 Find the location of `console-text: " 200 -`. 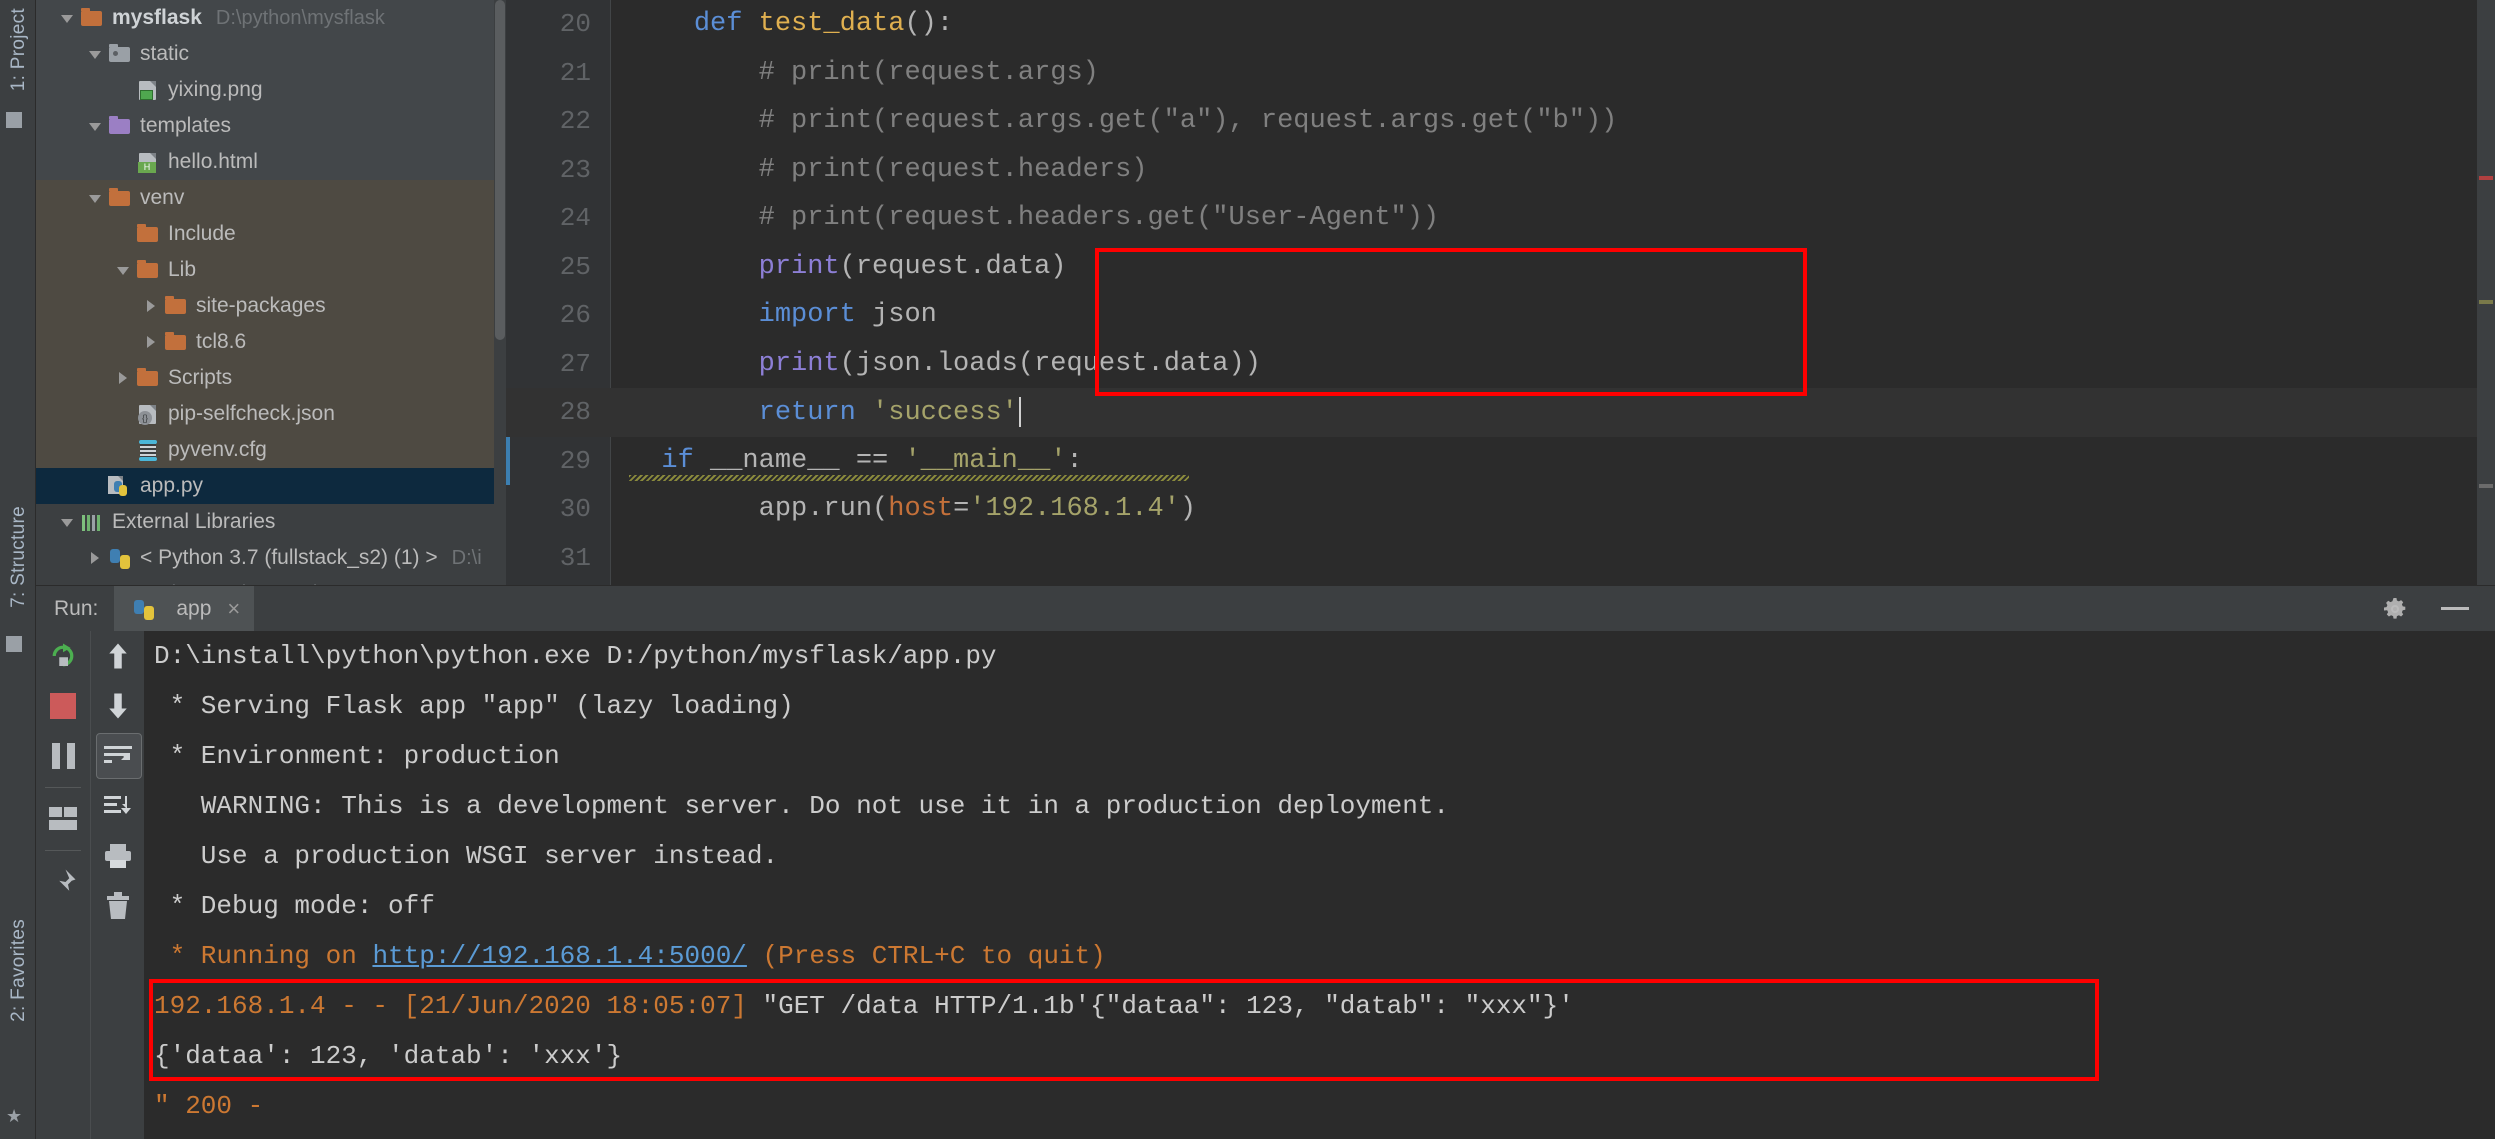

console-text: " 200 - is located at coordinates (209, 1106).